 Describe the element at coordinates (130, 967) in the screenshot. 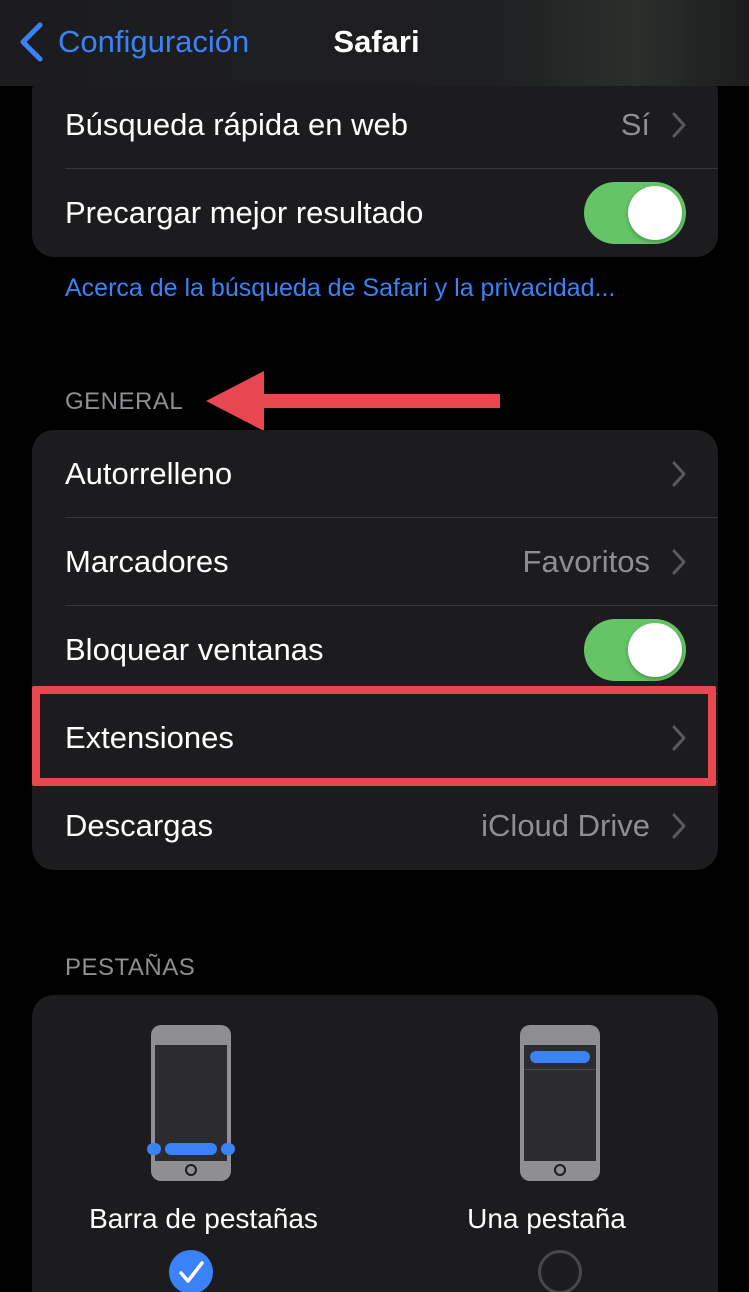

I see `section-header-tabs: PESTAÑAS` at that location.